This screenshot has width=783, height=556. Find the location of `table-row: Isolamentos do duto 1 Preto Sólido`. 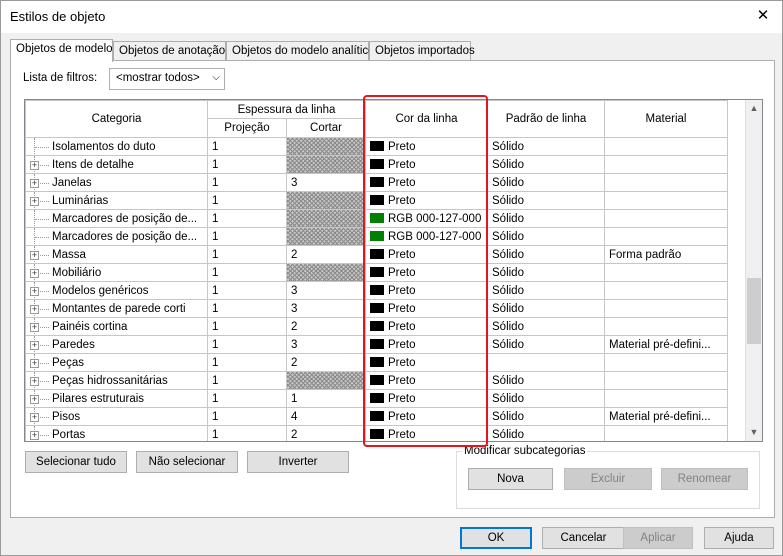

table-row: Isolamentos do duto 1 Preto Sólido is located at coordinates (376, 146).